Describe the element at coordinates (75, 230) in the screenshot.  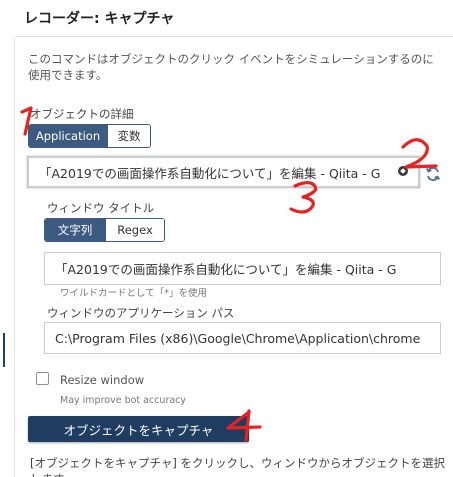
I see `toggle-string: 文字列` at that location.